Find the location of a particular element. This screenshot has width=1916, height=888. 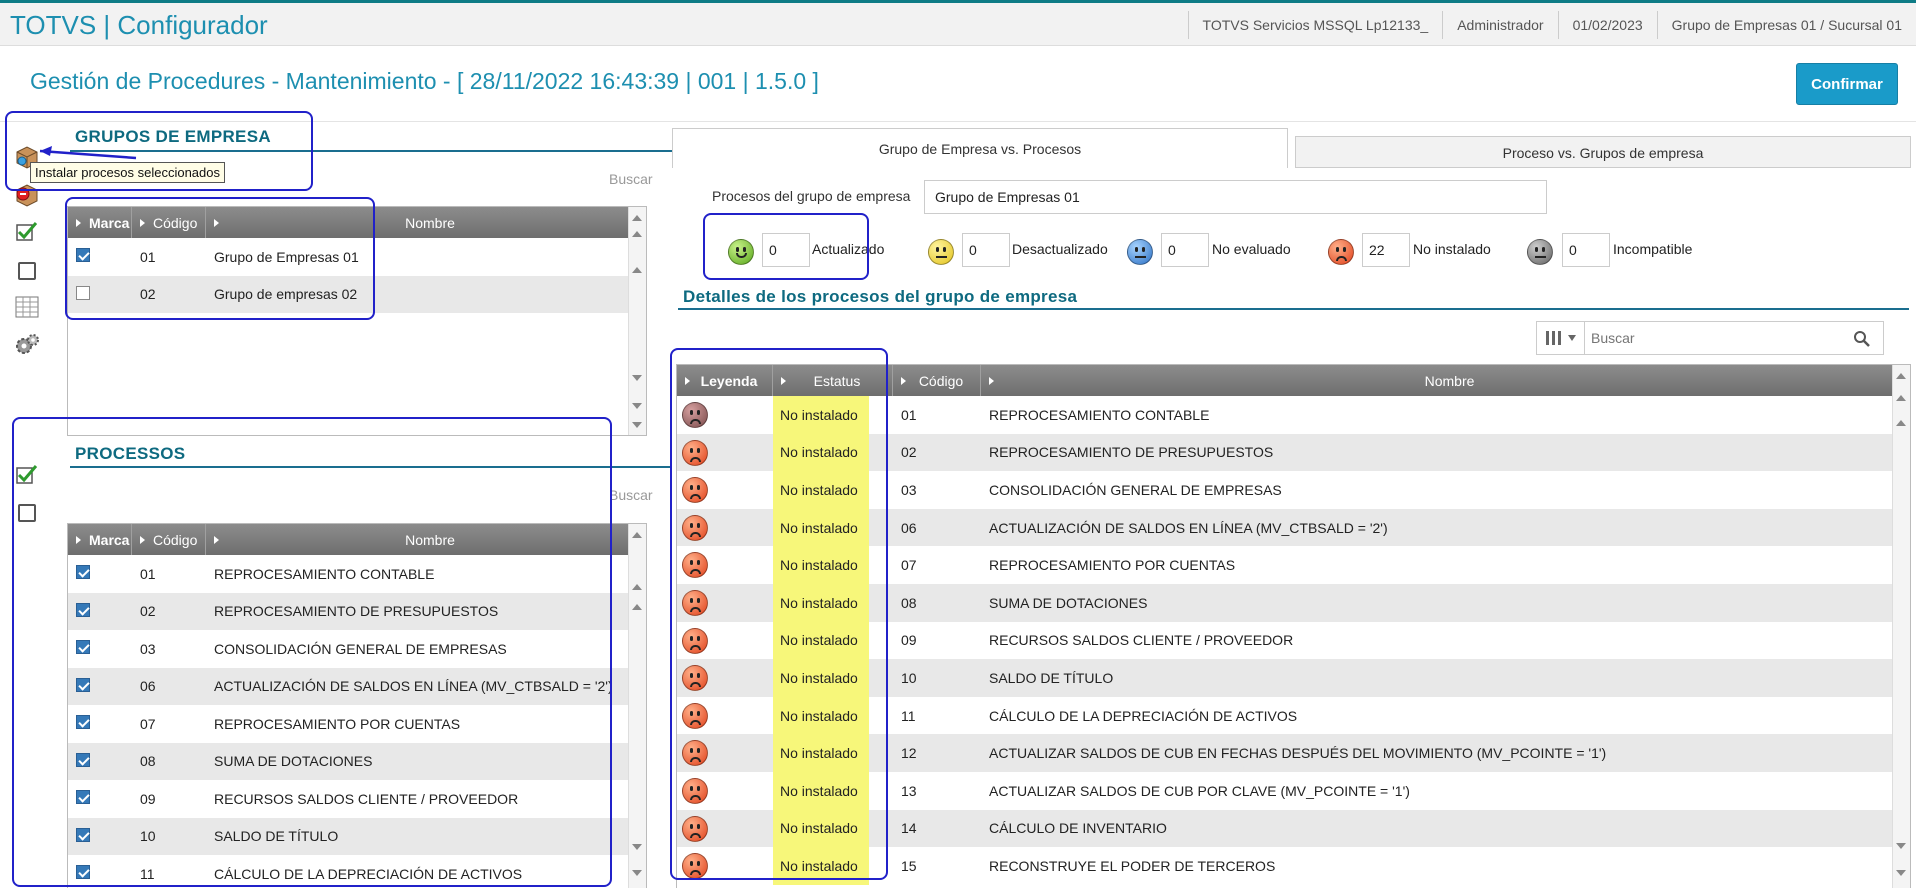

table-row: 07 REPROCESAMIENTO POR CUENTAS is located at coordinates (357, 724).